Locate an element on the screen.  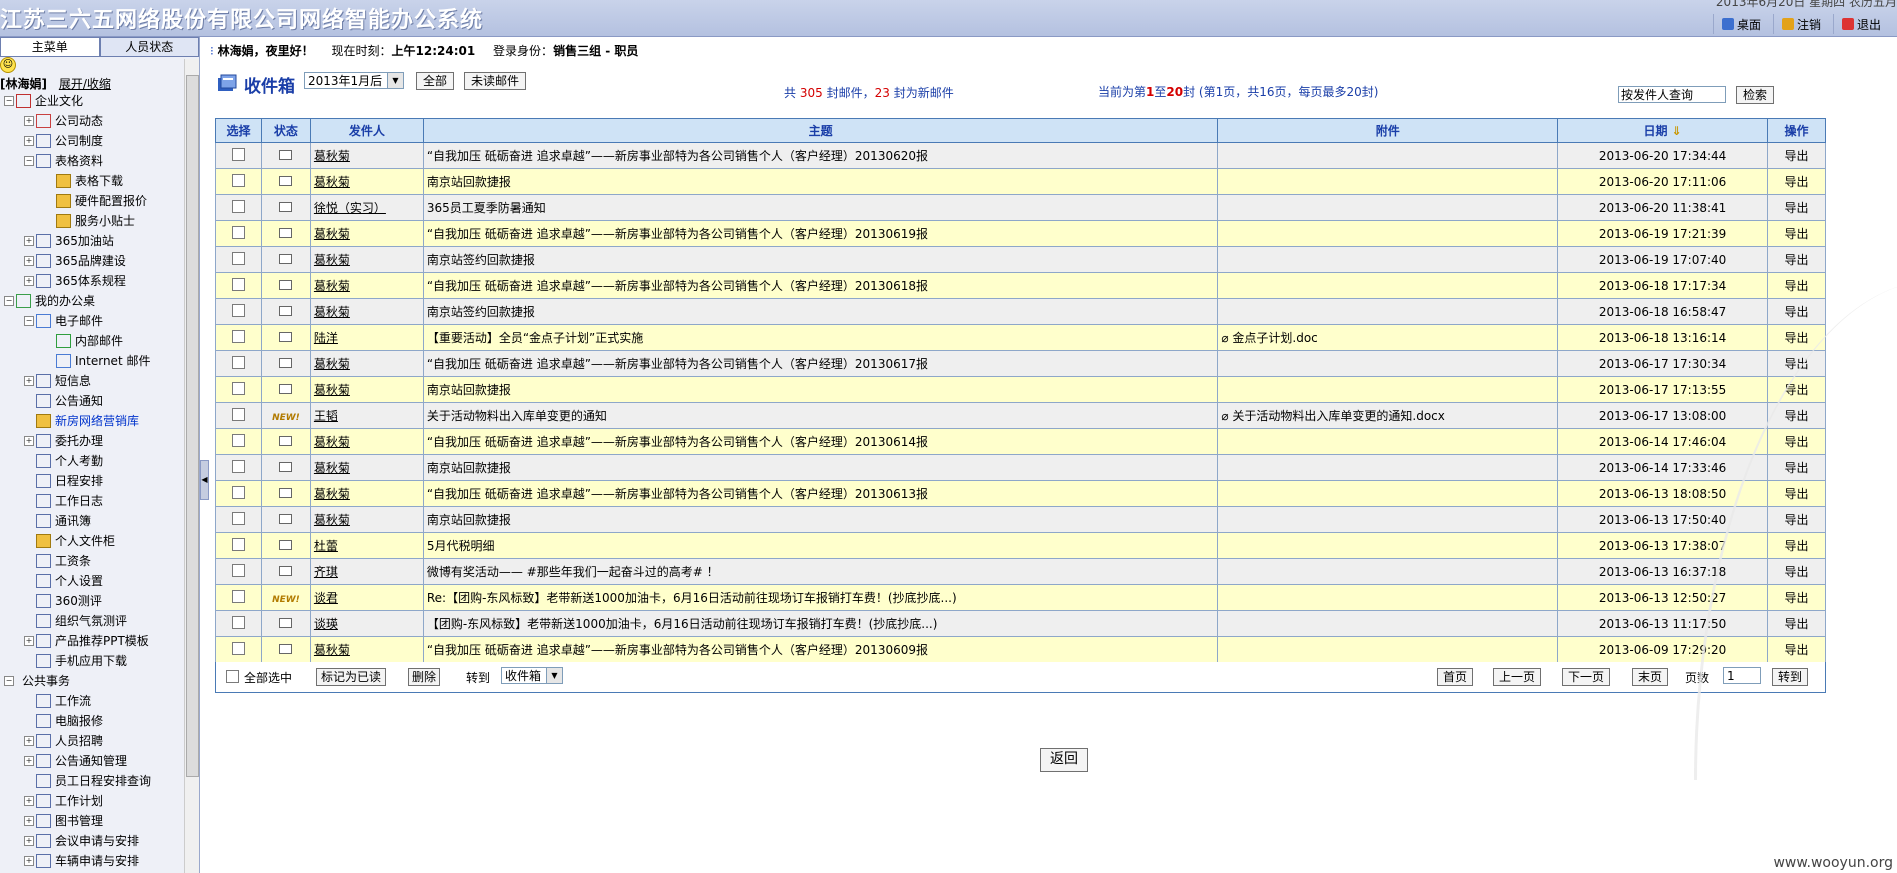
tree-item: +365加油站 is located at coordinates (91, 241).